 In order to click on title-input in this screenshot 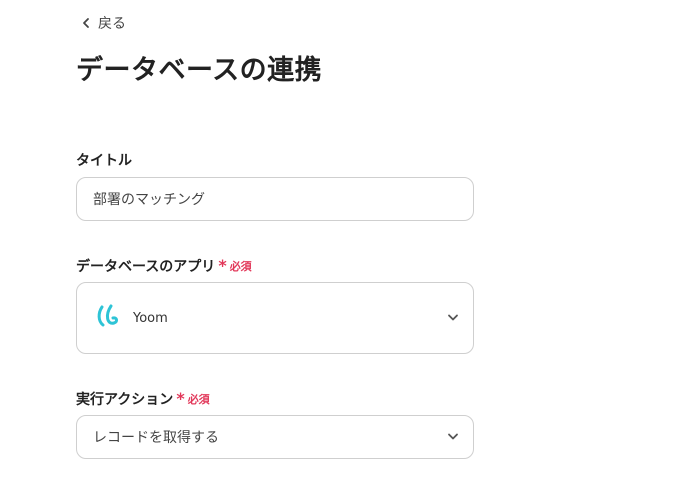, I will do `click(275, 199)`.